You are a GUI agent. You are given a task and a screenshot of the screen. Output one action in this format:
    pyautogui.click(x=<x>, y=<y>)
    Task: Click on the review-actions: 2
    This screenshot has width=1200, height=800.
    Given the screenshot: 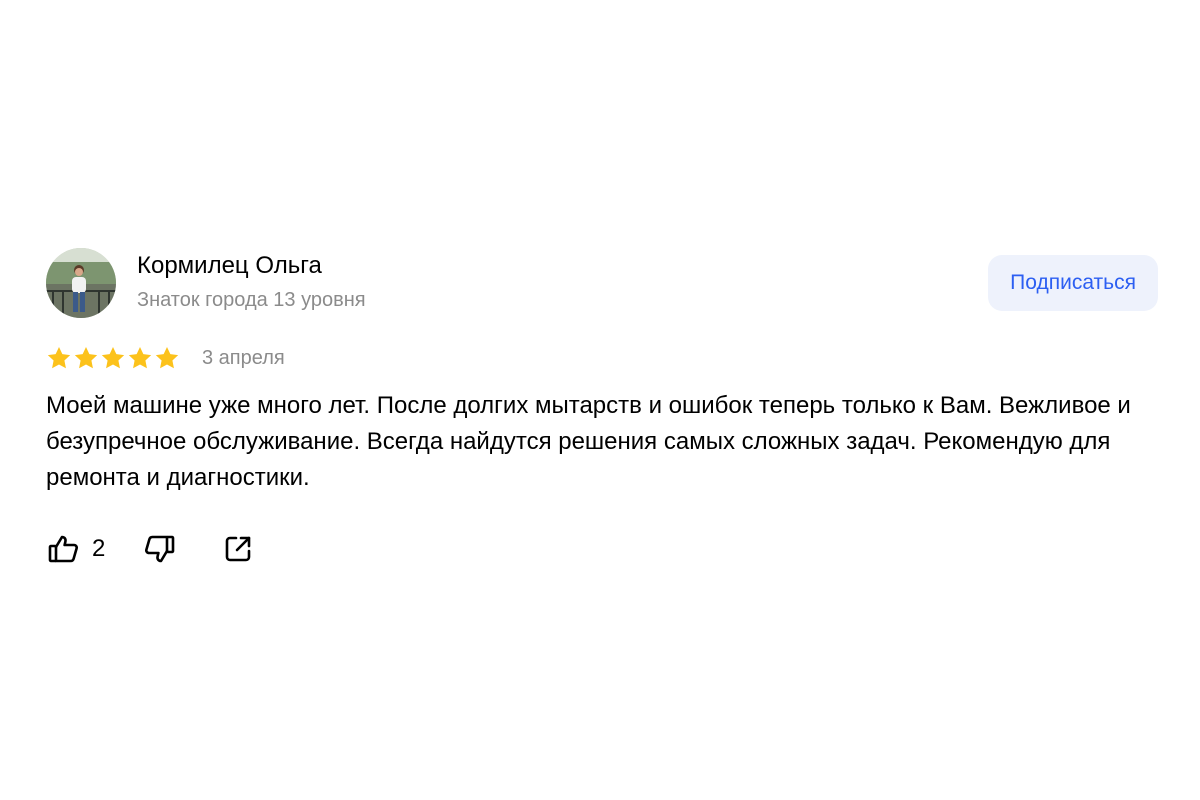 What is the action you would take?
    pyautogui.click(x=602, y=549)
    